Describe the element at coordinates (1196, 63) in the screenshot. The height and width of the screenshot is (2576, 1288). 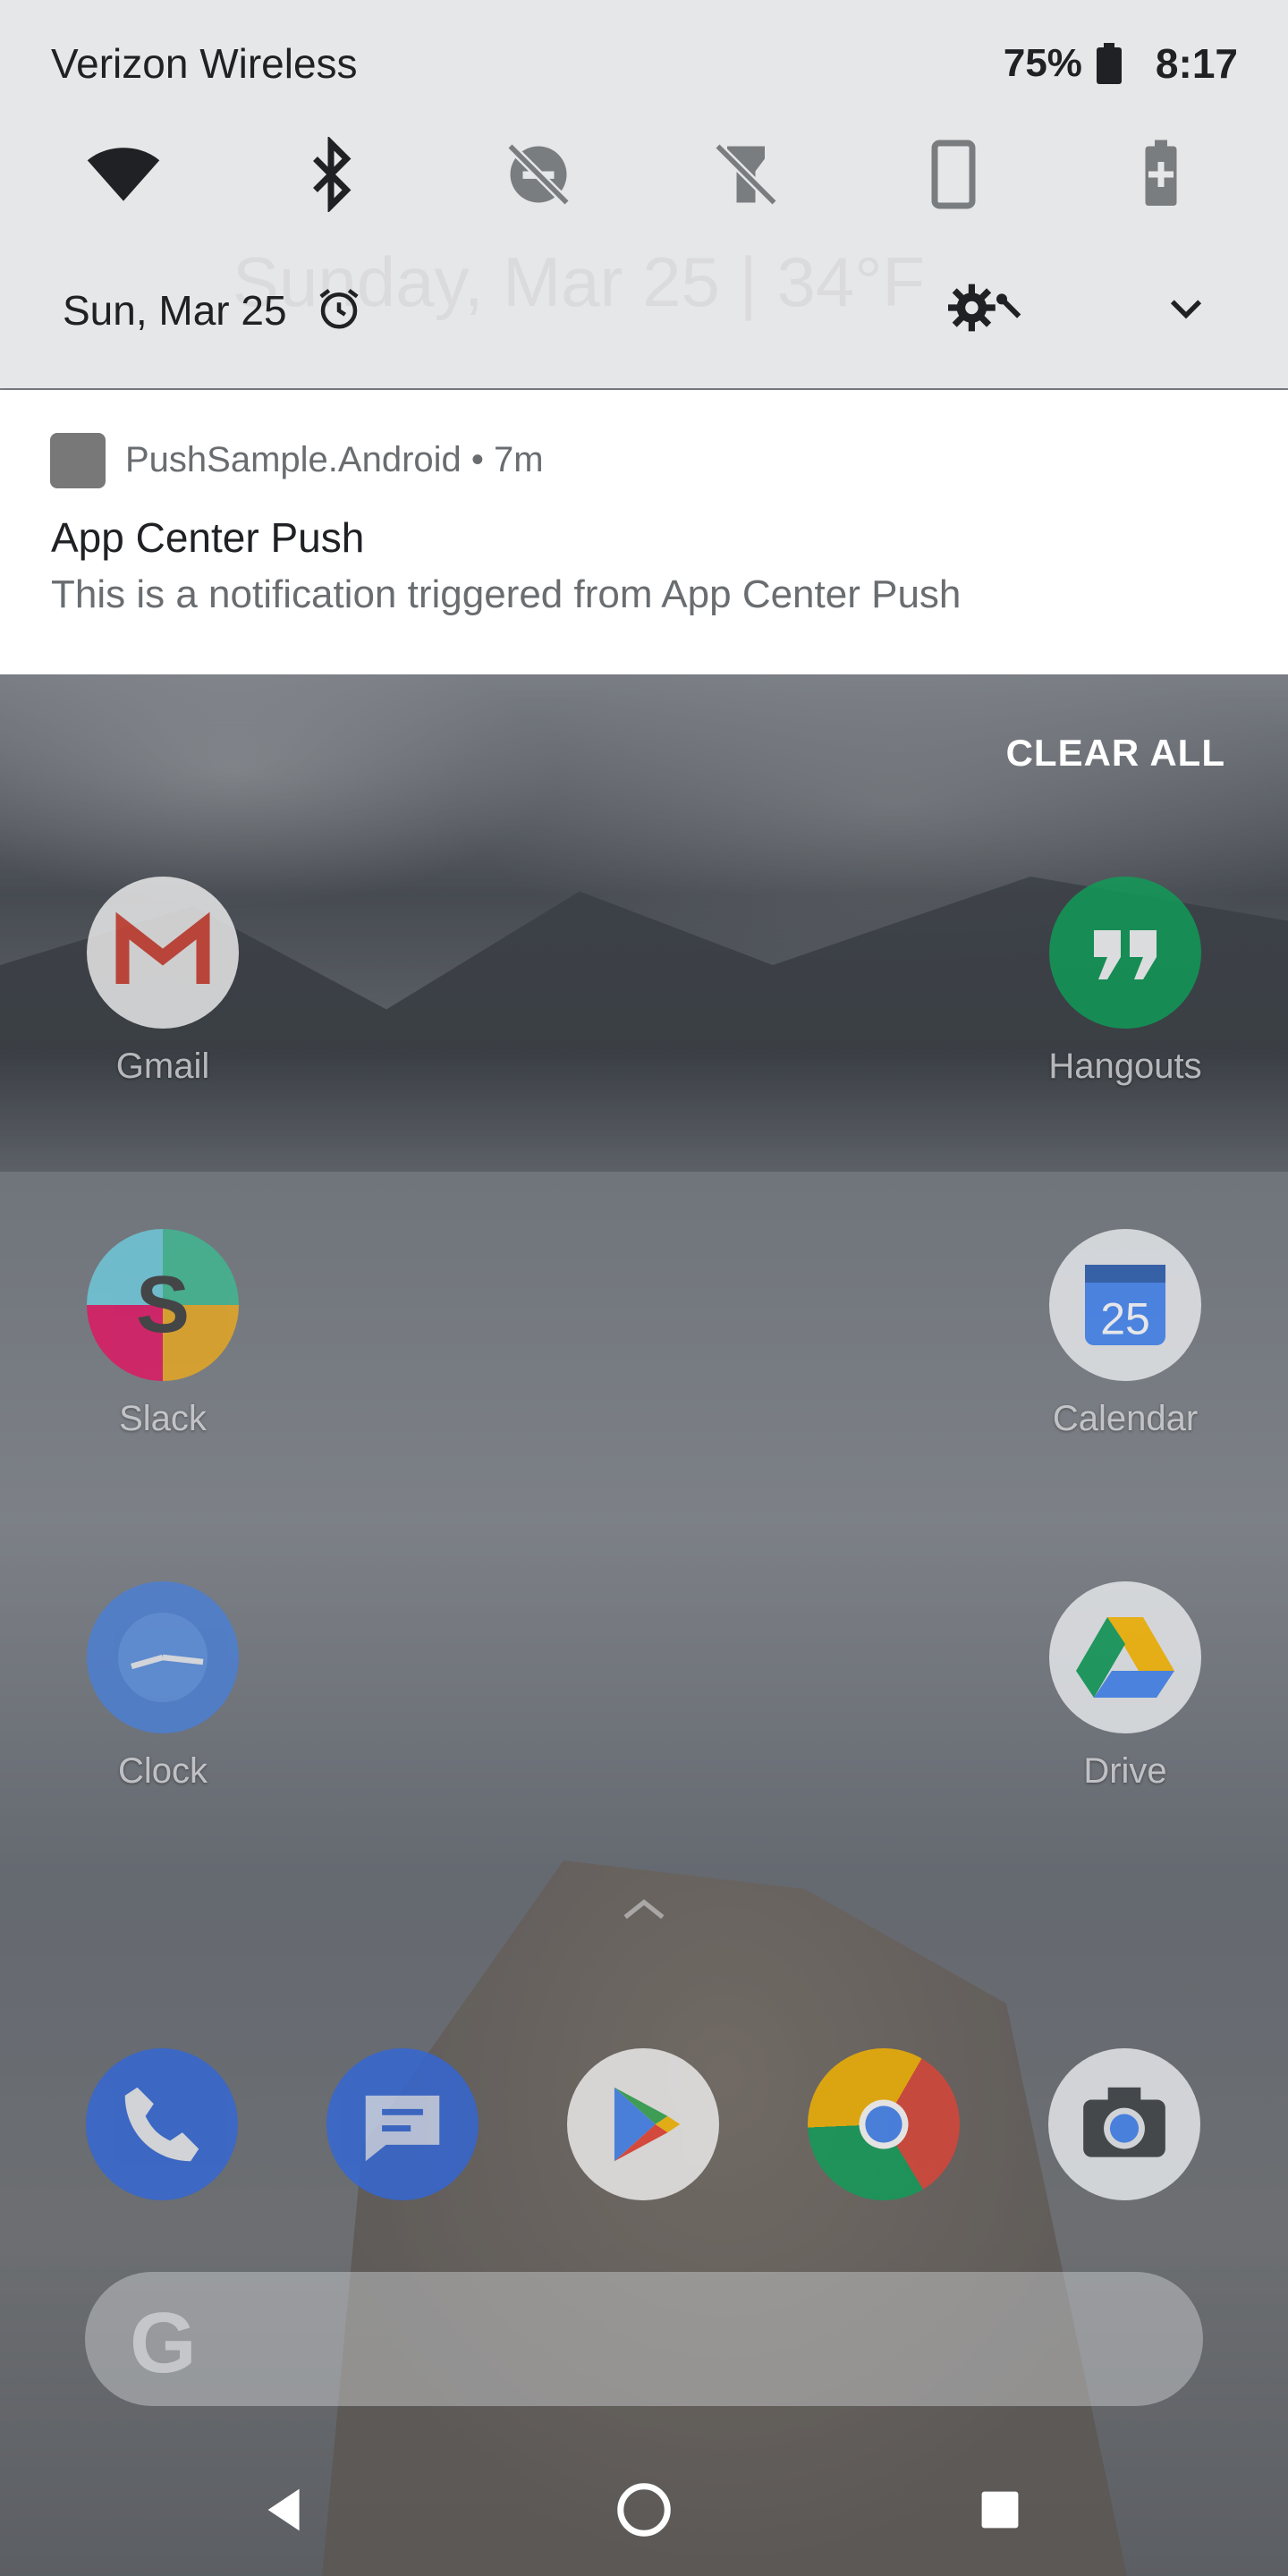
I see `status-time: 8:17` at that location.